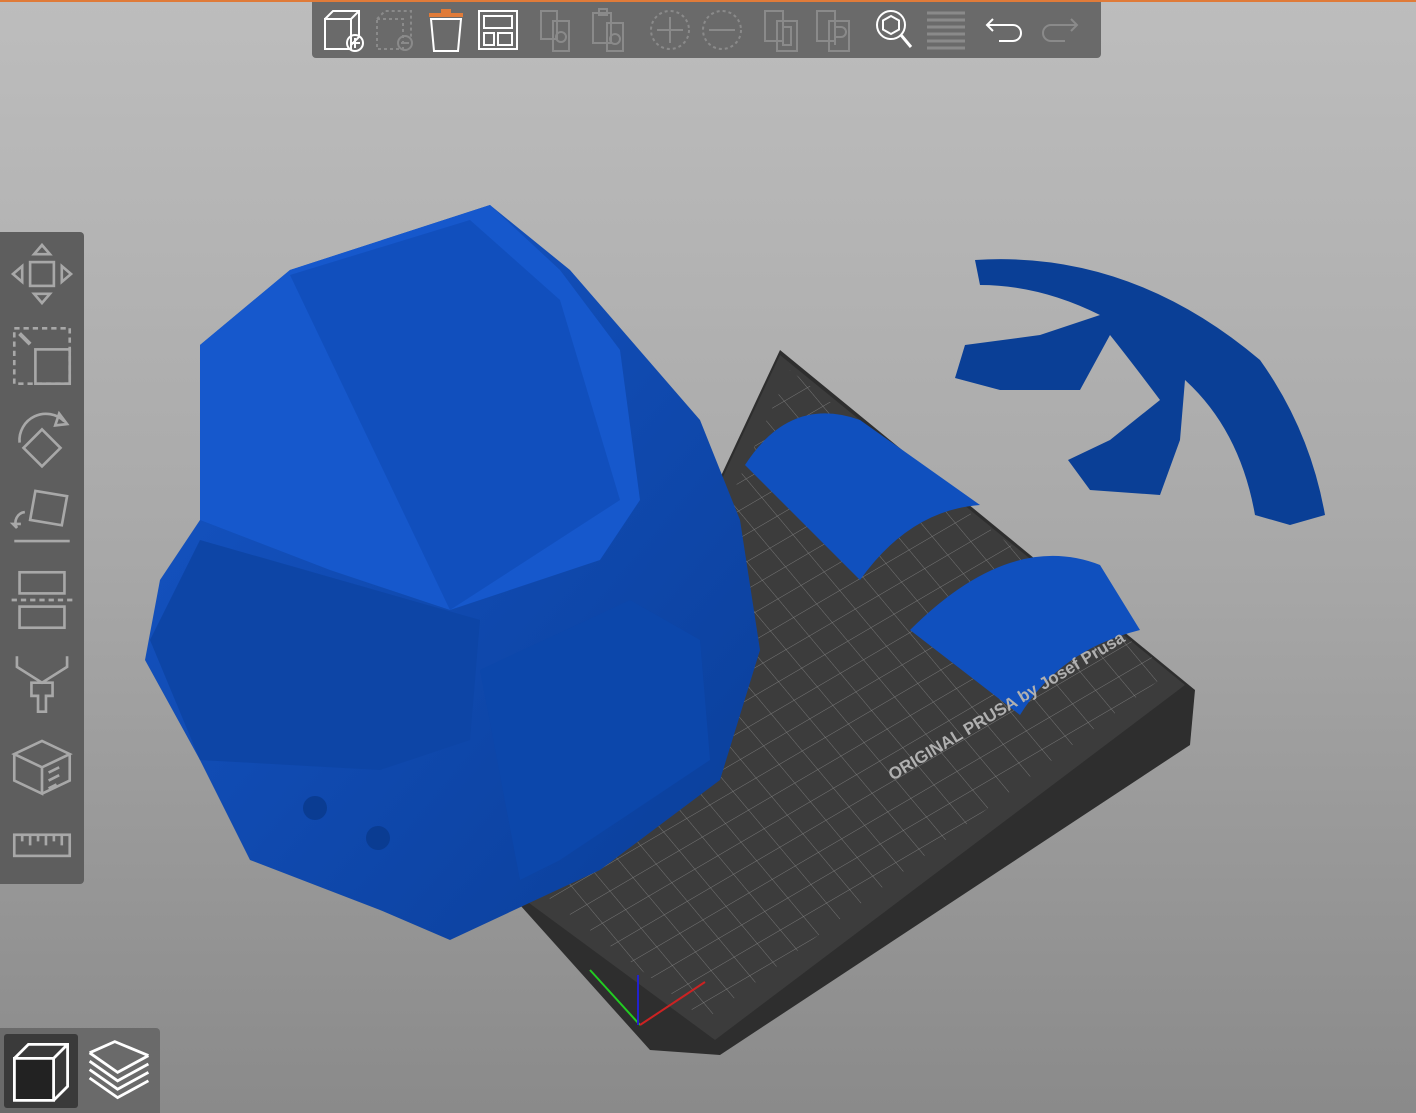 The width and height of the screenshot is (1416, 1113). I want to click on delete-object-icon, so click(394, 30).